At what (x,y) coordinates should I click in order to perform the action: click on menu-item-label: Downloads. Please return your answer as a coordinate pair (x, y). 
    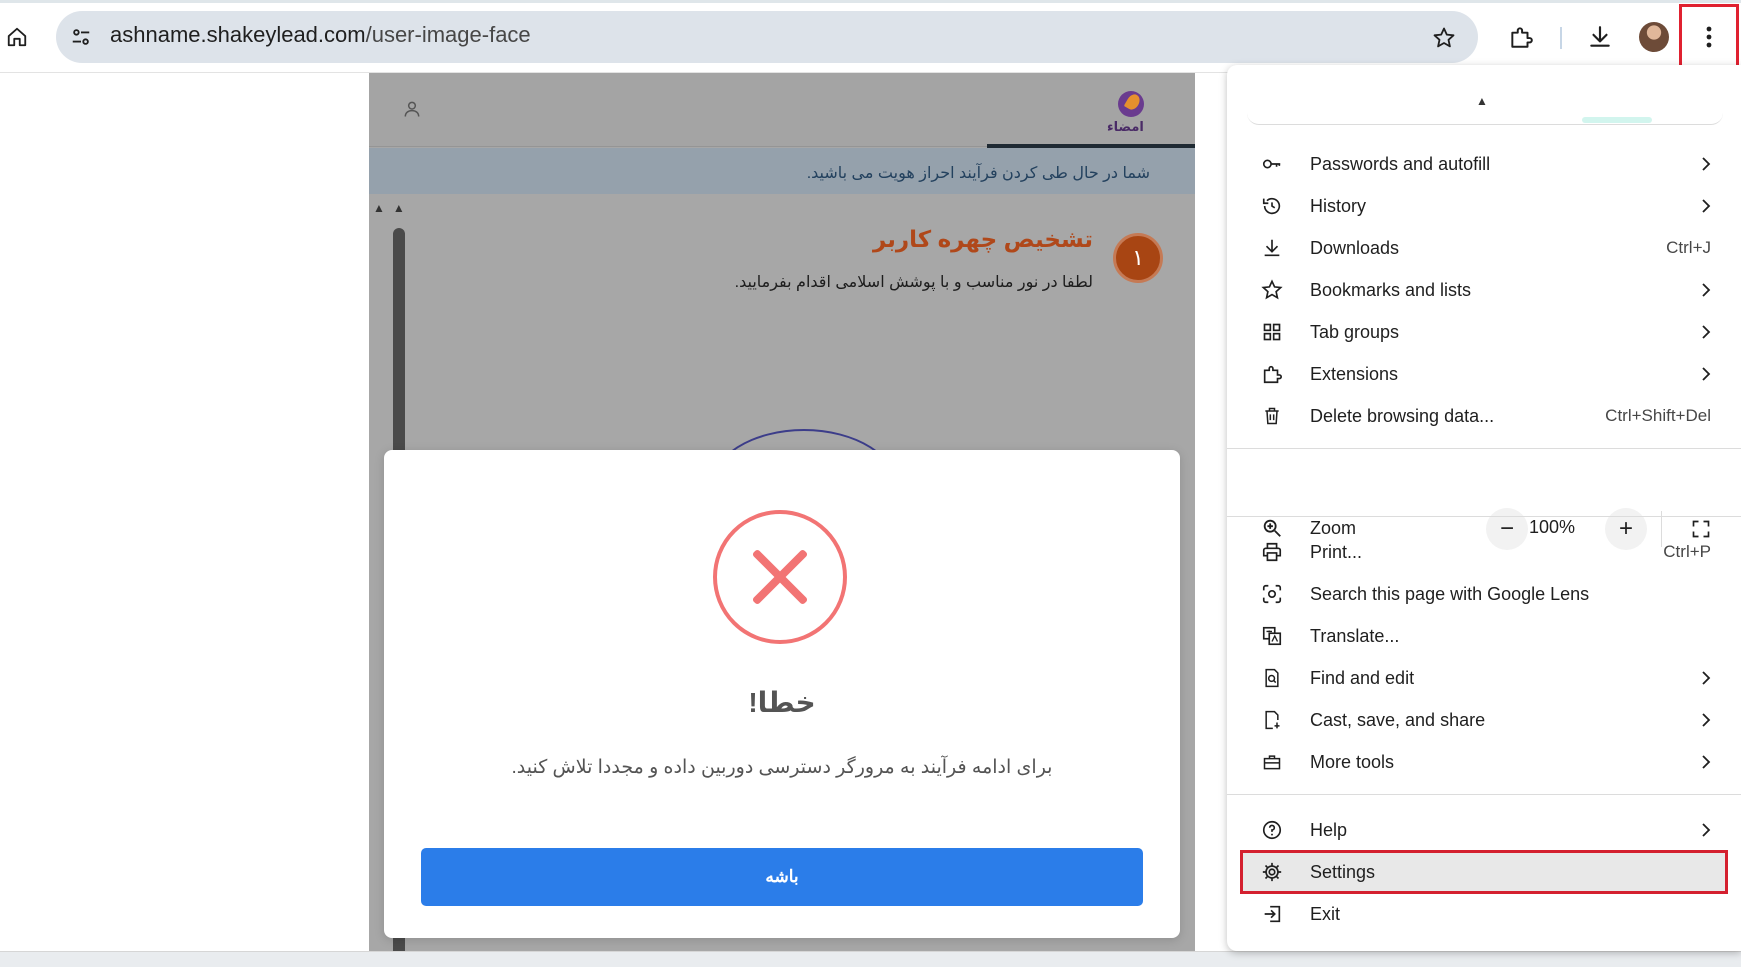
    Looking at the image, I should click on (1355, 247).